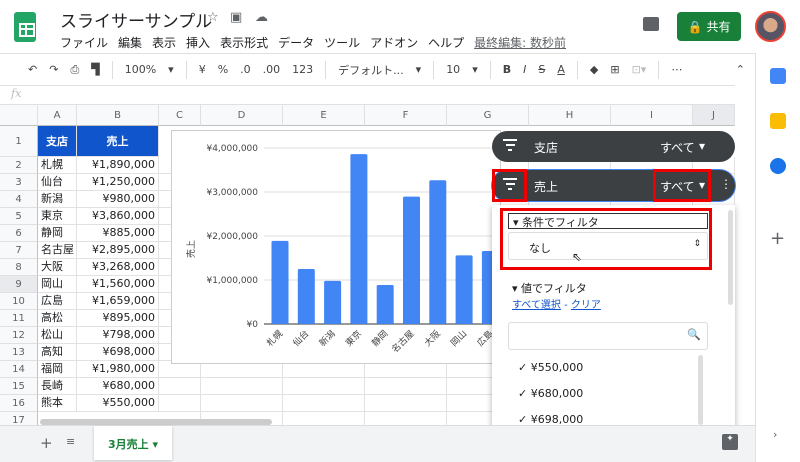 The height and width of the screenshot is (462, 800). What do you see at coordinates (19, 335) in the screenshot?
I see `row-header: 12` at bounding box center [19, 335].